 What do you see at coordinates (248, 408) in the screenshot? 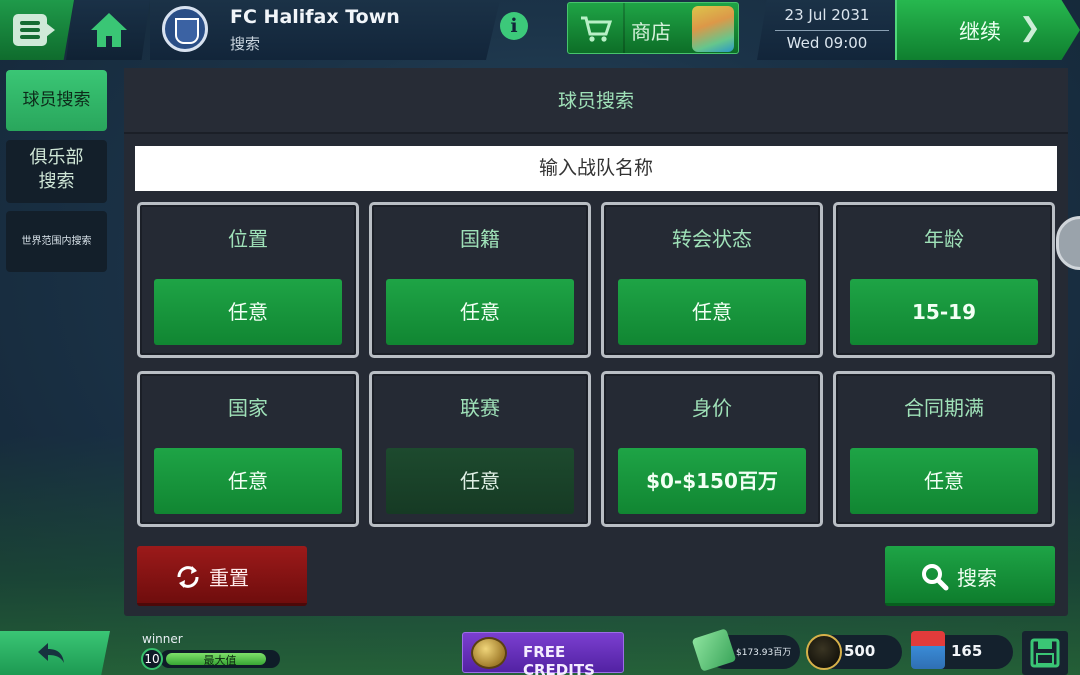
I see `filter-label: 国家` at bounding box center [248, 408].